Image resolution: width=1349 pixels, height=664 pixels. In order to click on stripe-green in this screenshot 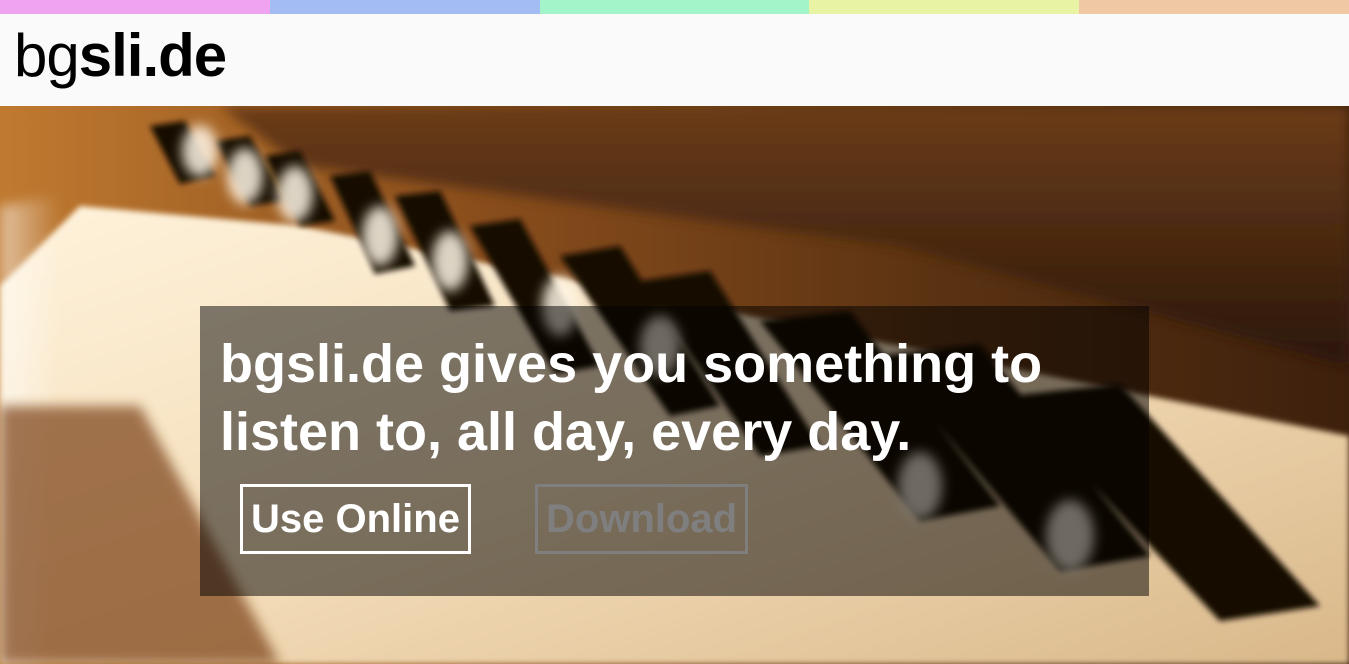, I will do `click(674, 7)`.